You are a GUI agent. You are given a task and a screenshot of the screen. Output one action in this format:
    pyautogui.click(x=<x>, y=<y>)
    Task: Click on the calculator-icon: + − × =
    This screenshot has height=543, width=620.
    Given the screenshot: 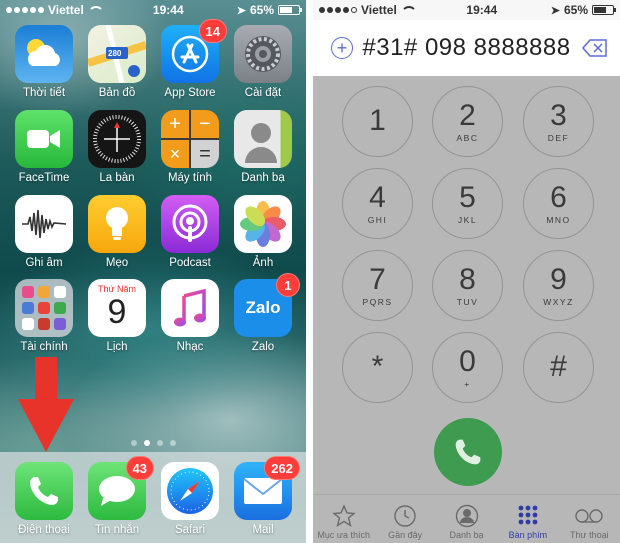 What is the action you would take?
    pyautogui.click(x=190, y=139)
    